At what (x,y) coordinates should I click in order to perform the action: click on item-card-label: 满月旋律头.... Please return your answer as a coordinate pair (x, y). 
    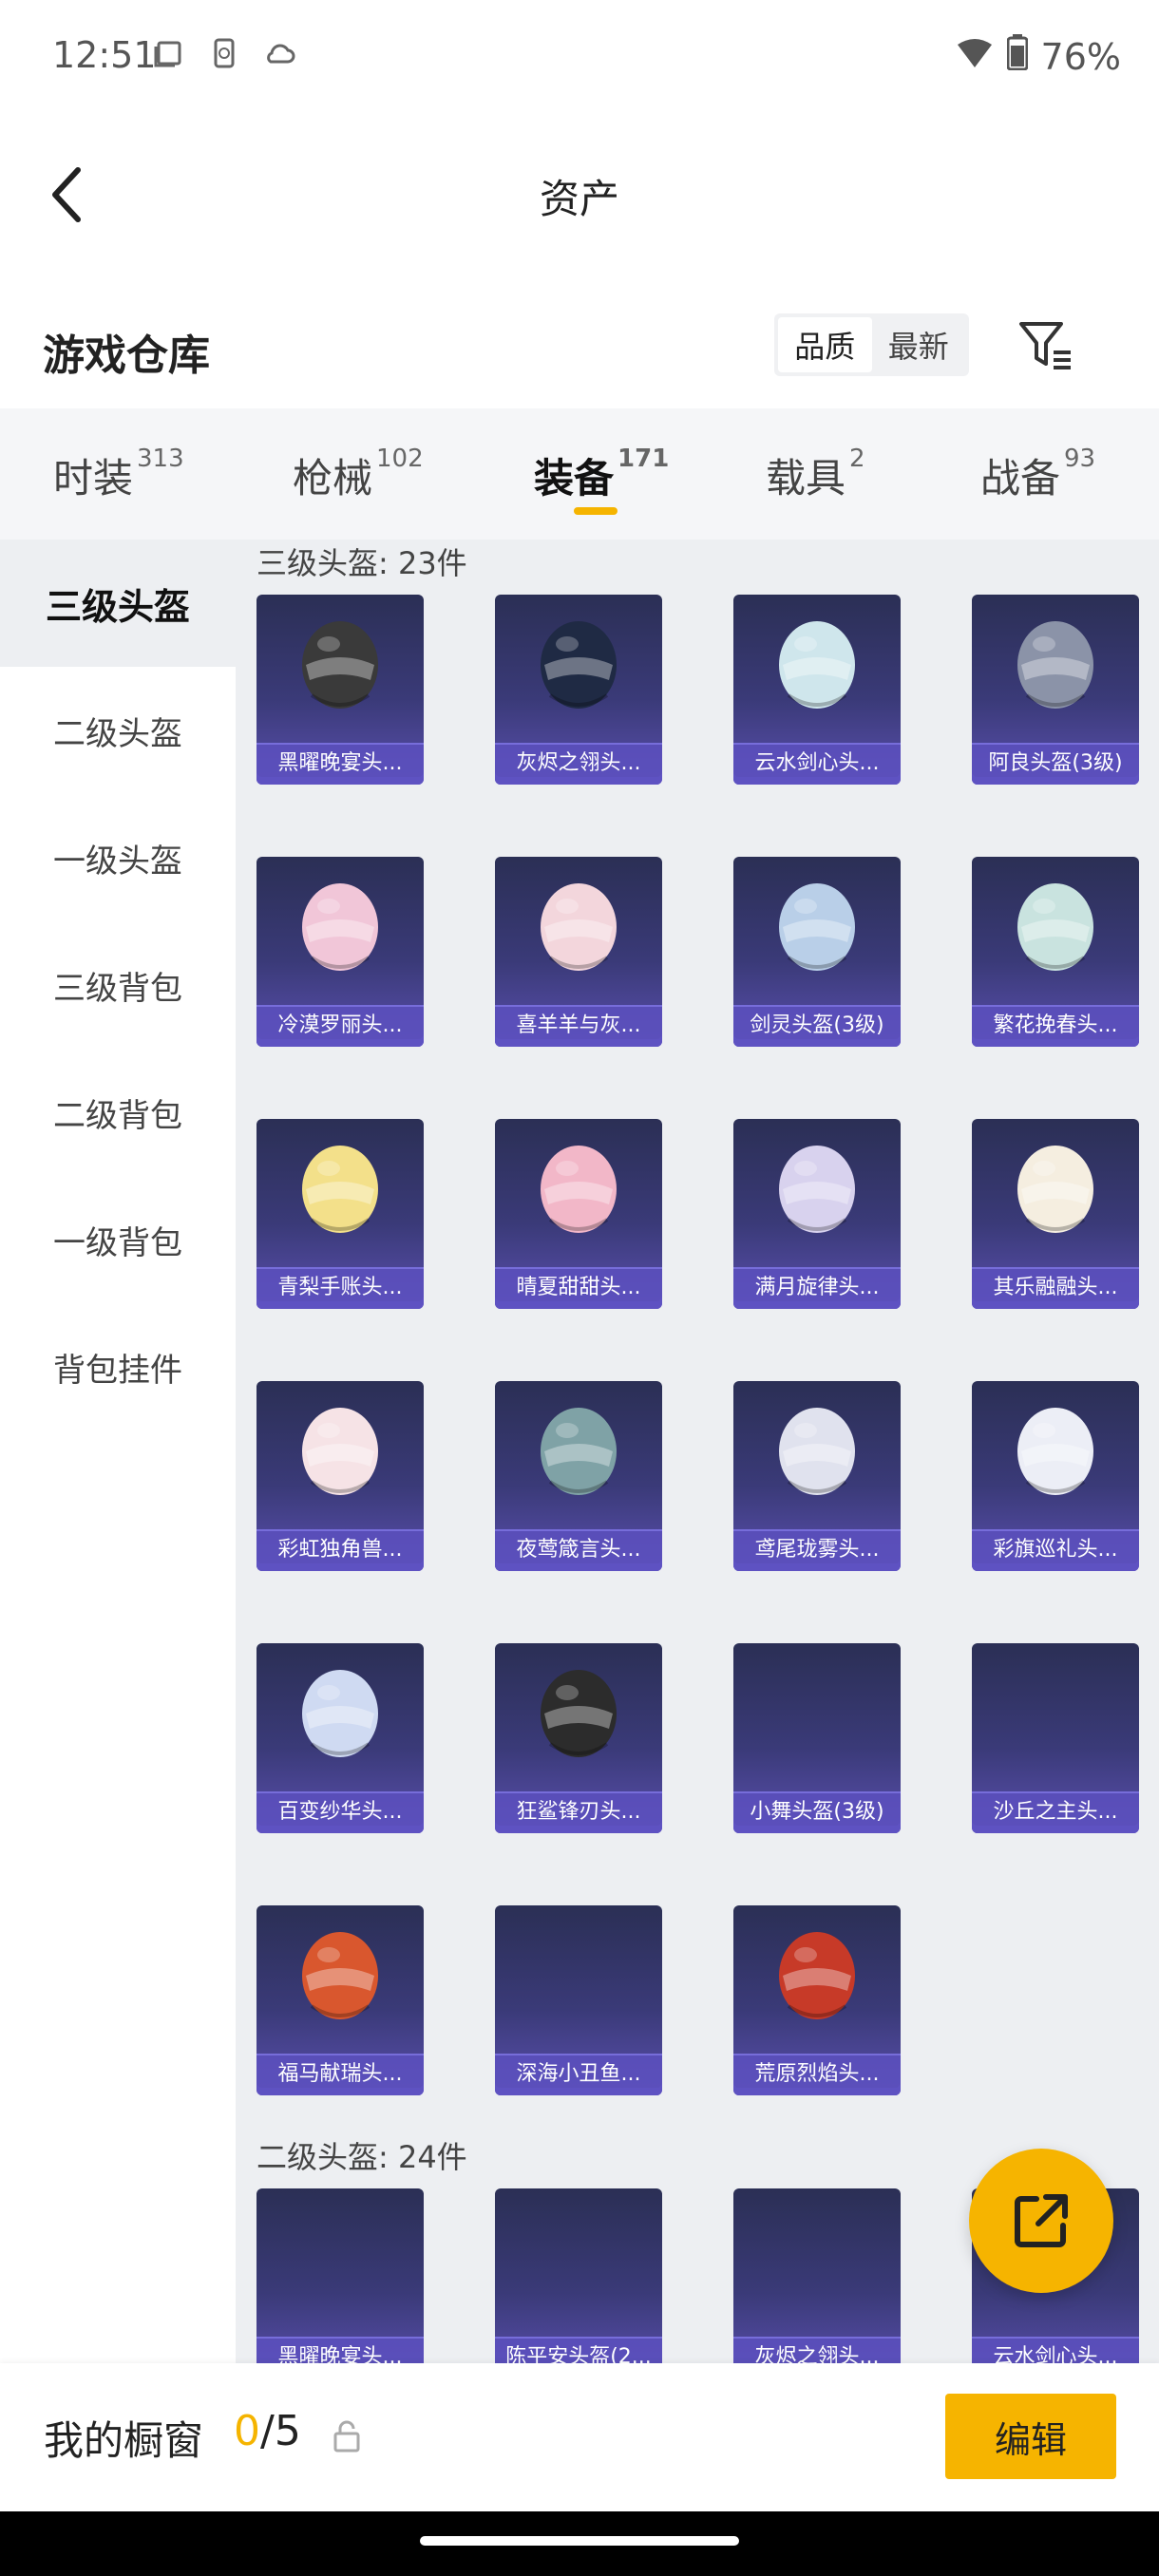
    Looking at the image, I should click on (817, 1288).